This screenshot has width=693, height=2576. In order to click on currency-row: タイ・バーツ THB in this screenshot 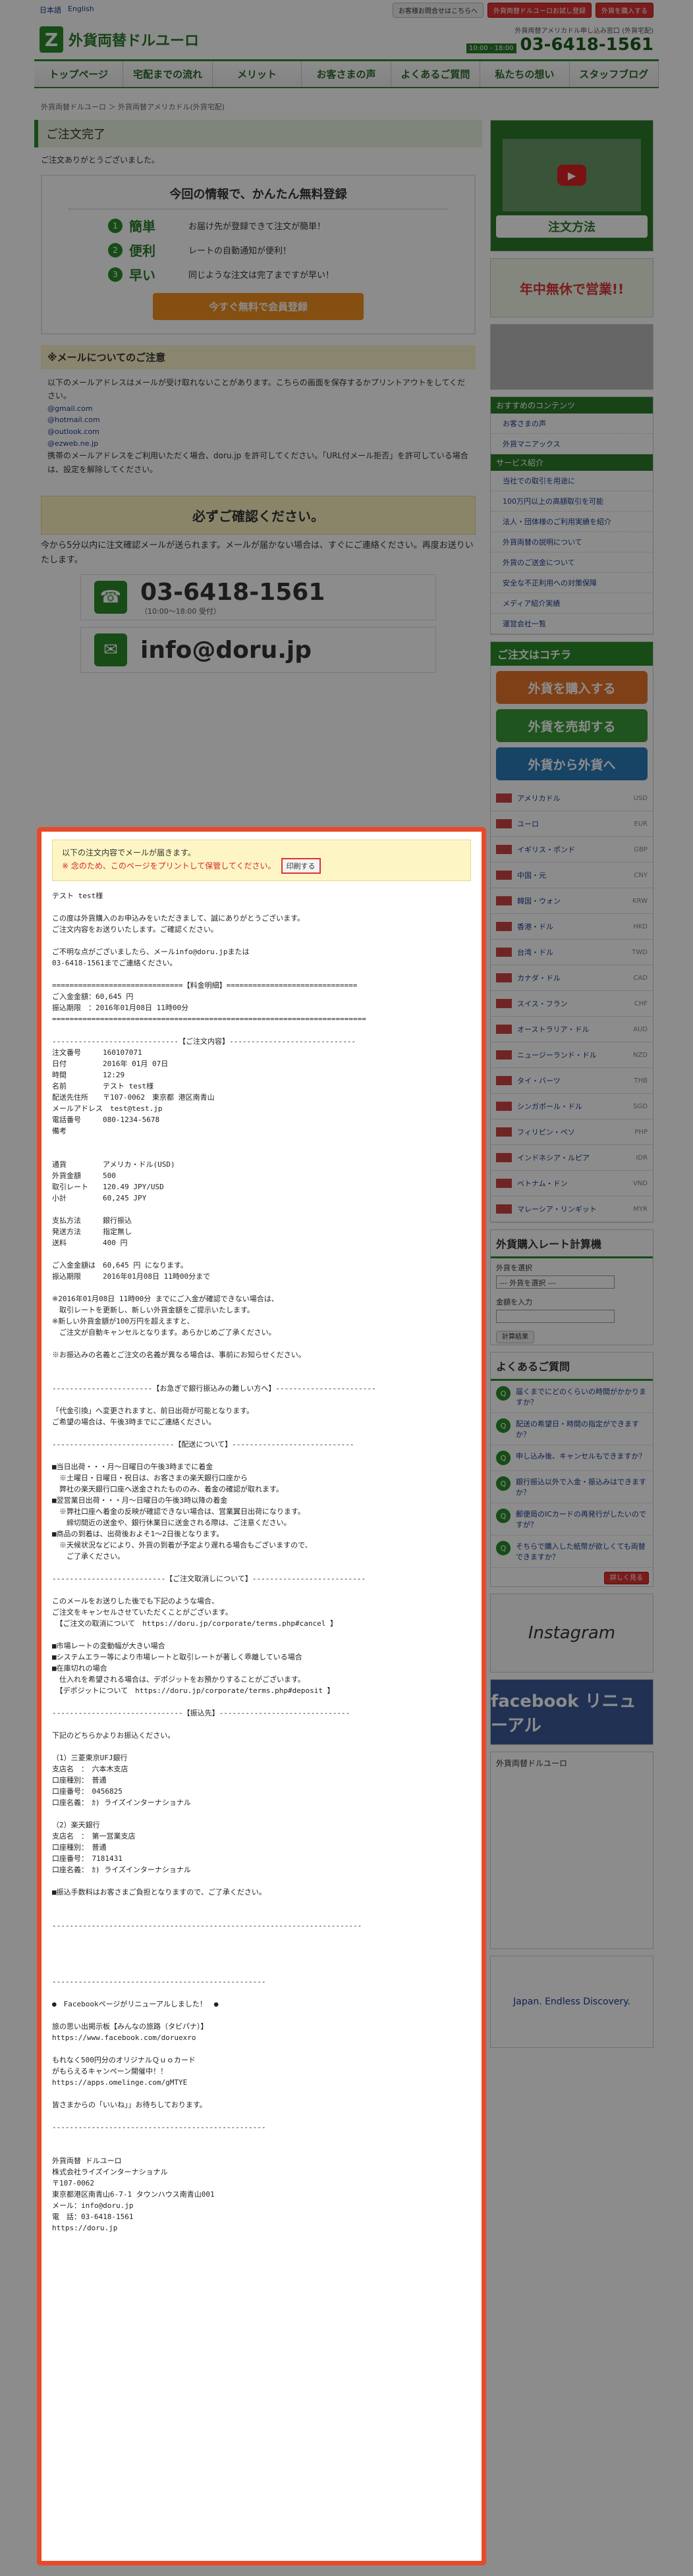, I will do `click(572, 1081)`.